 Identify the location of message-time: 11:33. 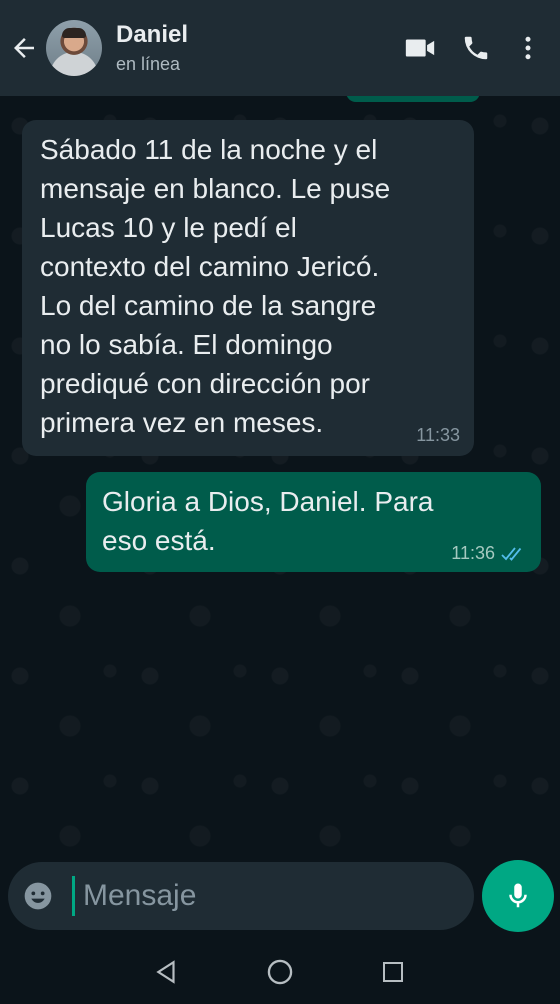
(438, 435).